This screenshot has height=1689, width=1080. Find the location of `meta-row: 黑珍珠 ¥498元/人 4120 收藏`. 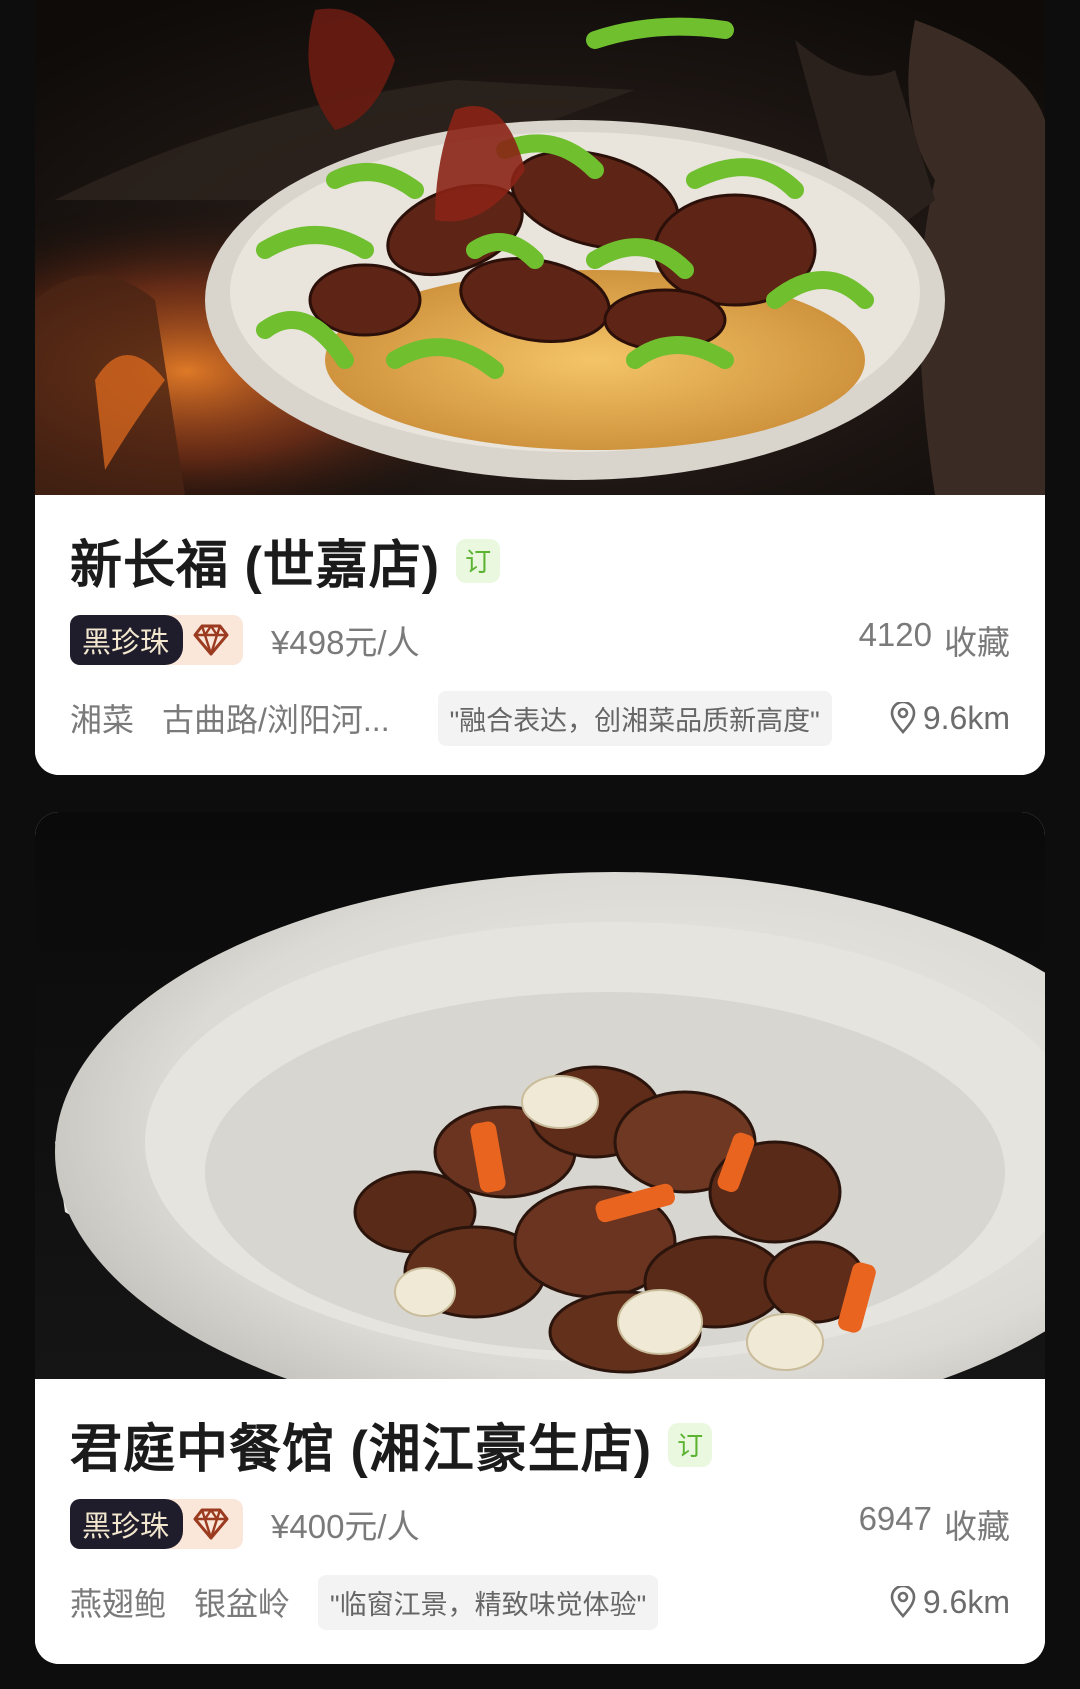

meta-row: 黑珍珠 ¥498元/人 4120 收藏 is located at coordinates (540, 640).